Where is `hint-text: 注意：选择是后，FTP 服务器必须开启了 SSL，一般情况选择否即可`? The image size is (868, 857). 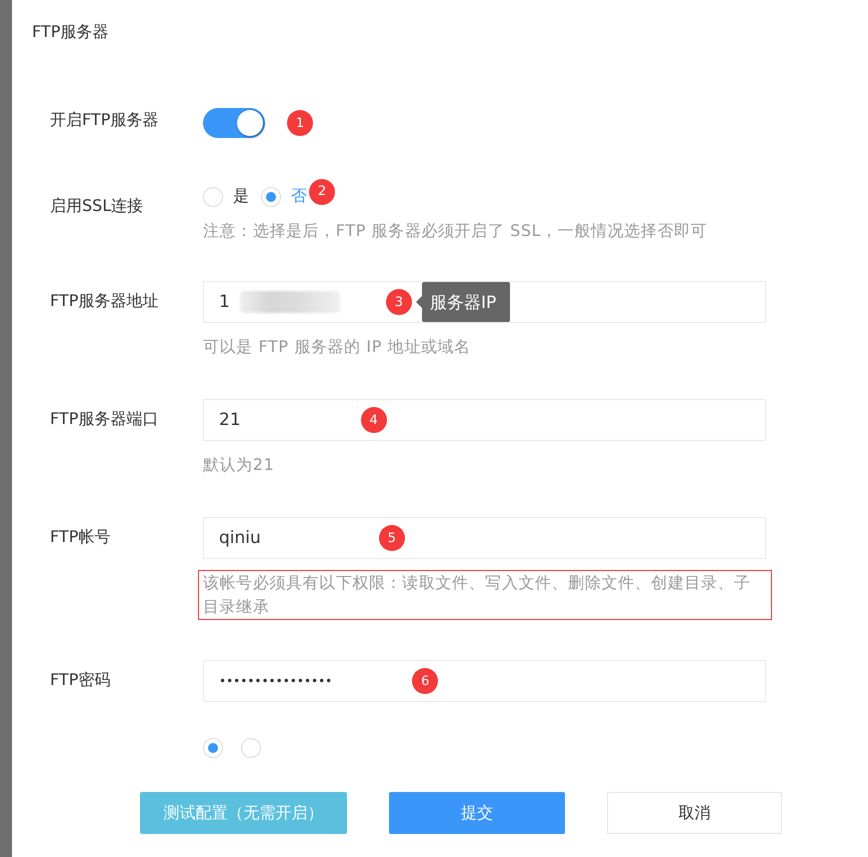
hint-text: 注意：选择是后，FTP 服务器必须开启了 SSL，一般情况选择否即可 is located at coordinates (455, 231).